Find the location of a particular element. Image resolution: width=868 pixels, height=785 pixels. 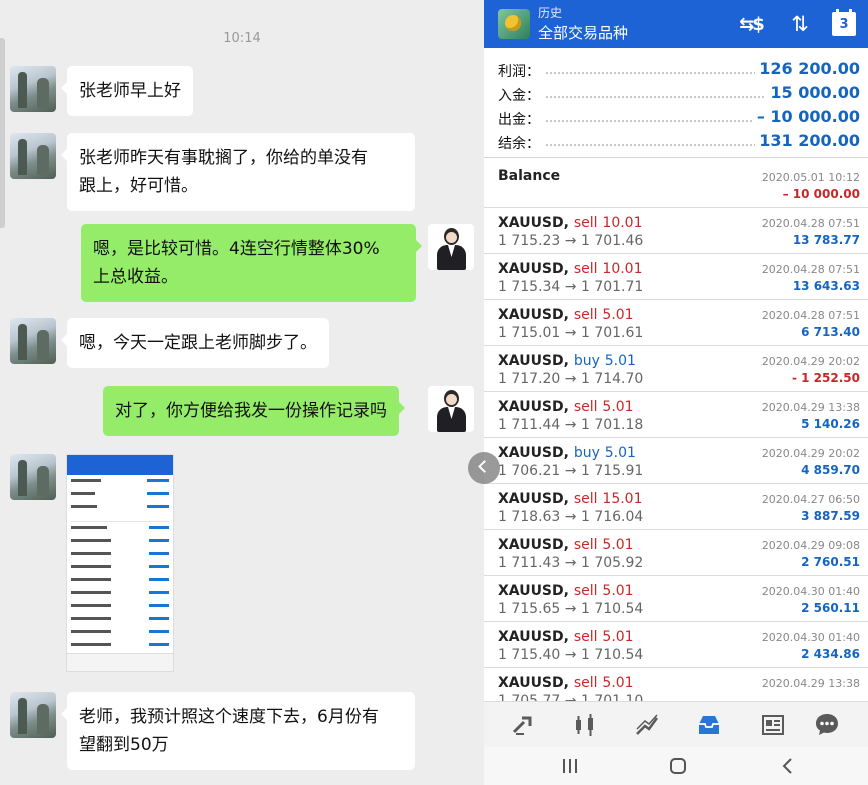

chart-icon is located at coordinates (585, 725).